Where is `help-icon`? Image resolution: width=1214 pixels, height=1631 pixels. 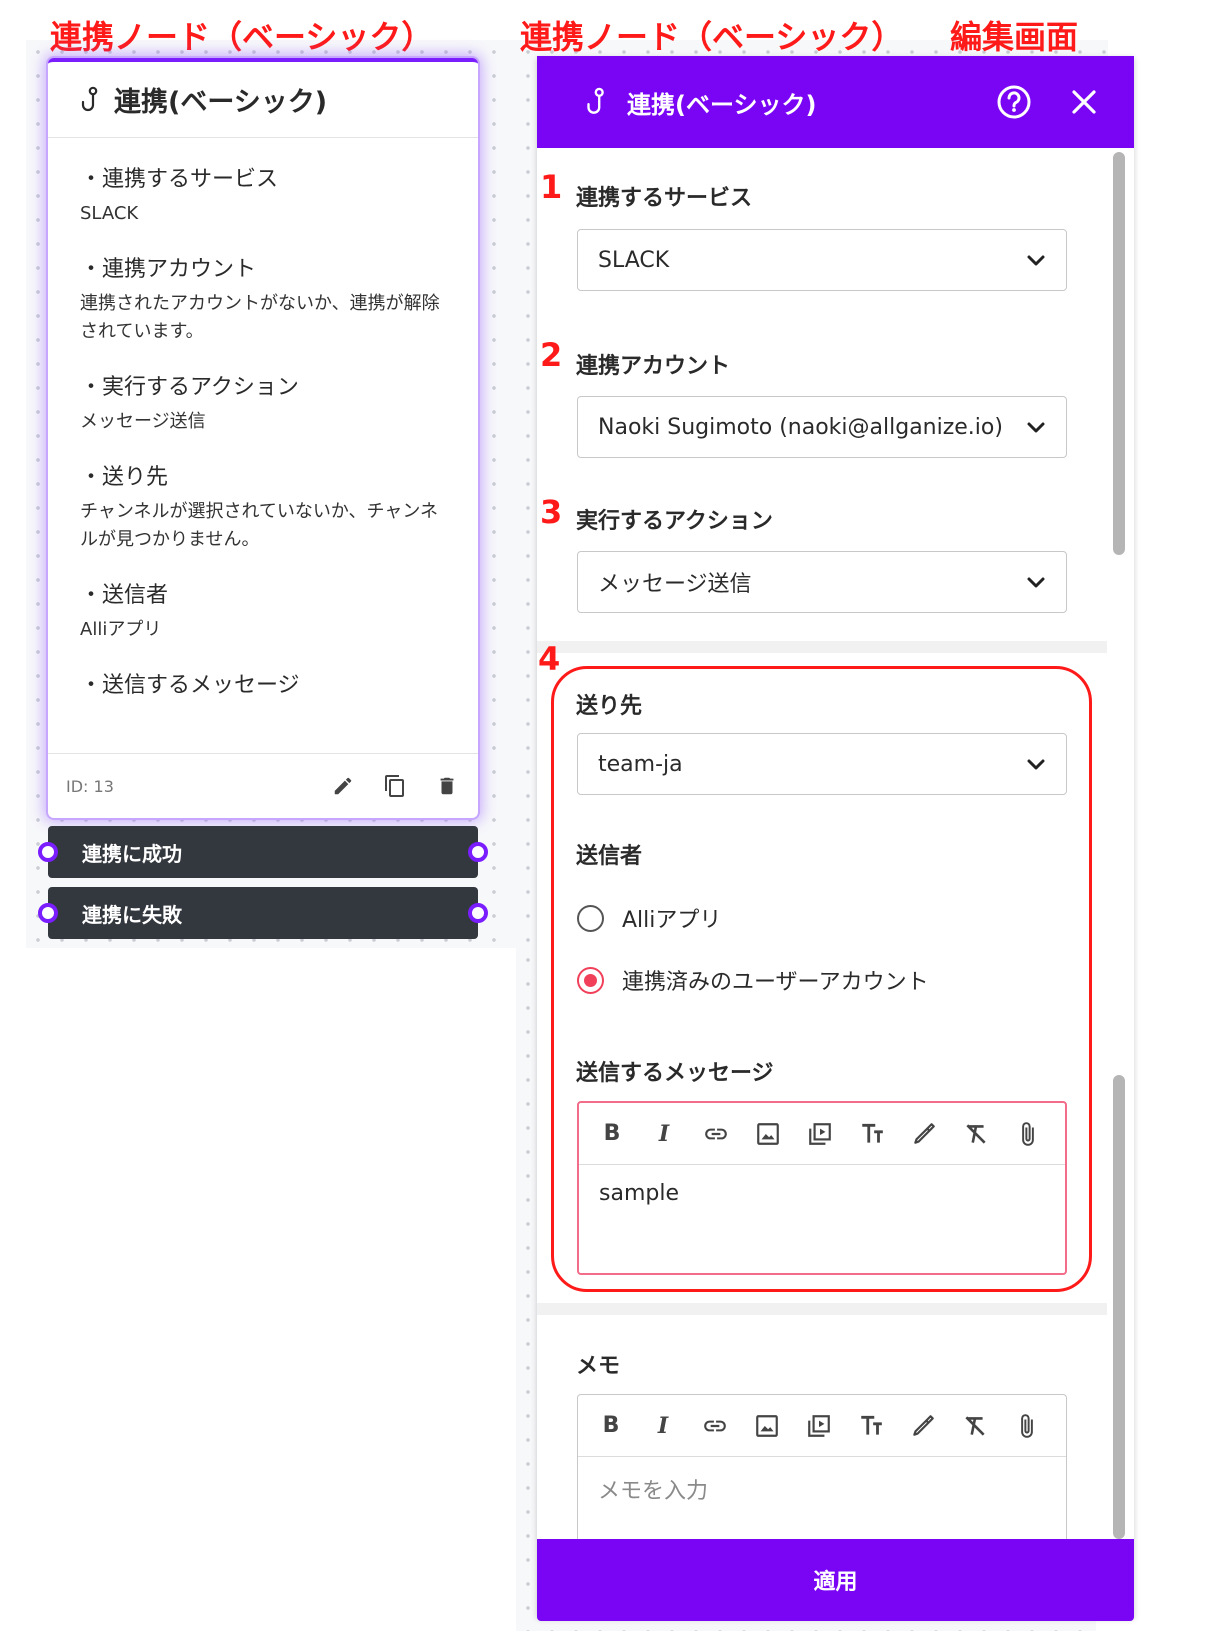 help-icon is located at coordinates (1014, 102).